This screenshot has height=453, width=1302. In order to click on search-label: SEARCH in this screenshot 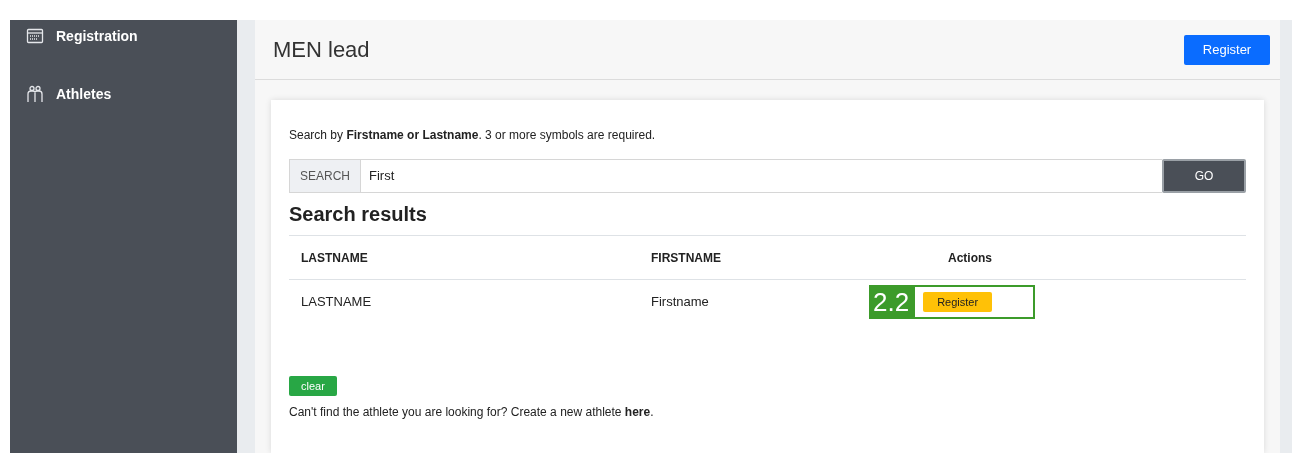, I will do `click(325, 176)`.